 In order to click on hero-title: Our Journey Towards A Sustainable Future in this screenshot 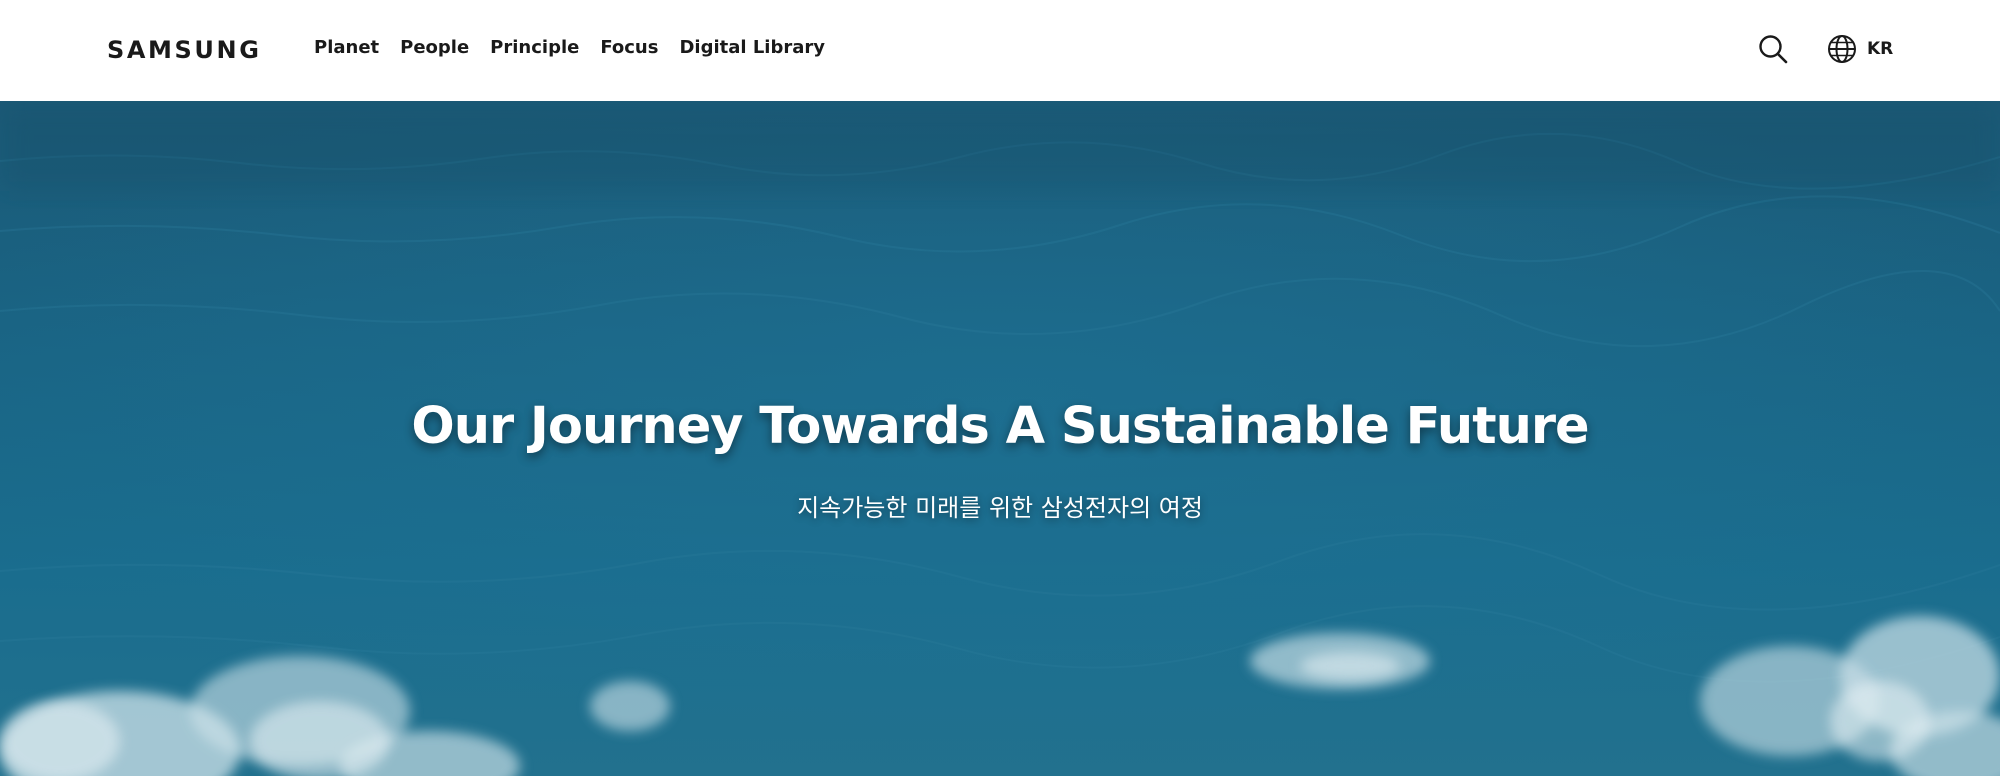, I will do `click(1000, 426)`.